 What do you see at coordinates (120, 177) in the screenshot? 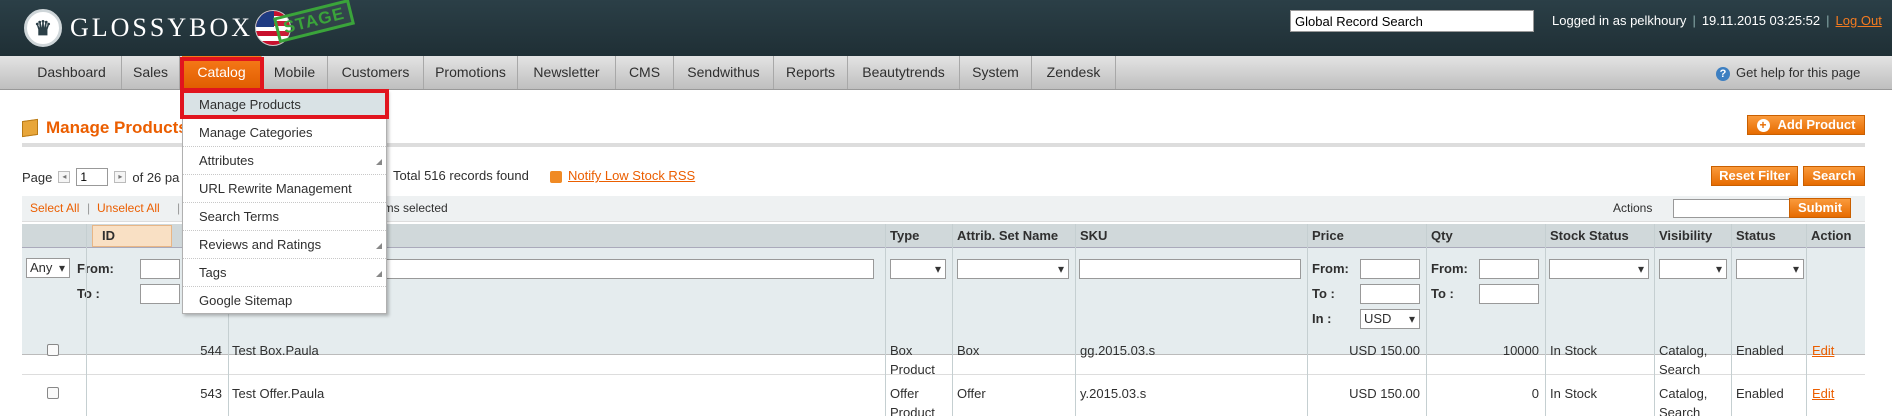
I see `next-page-icon: ▸` at bounding box center [120, 177].